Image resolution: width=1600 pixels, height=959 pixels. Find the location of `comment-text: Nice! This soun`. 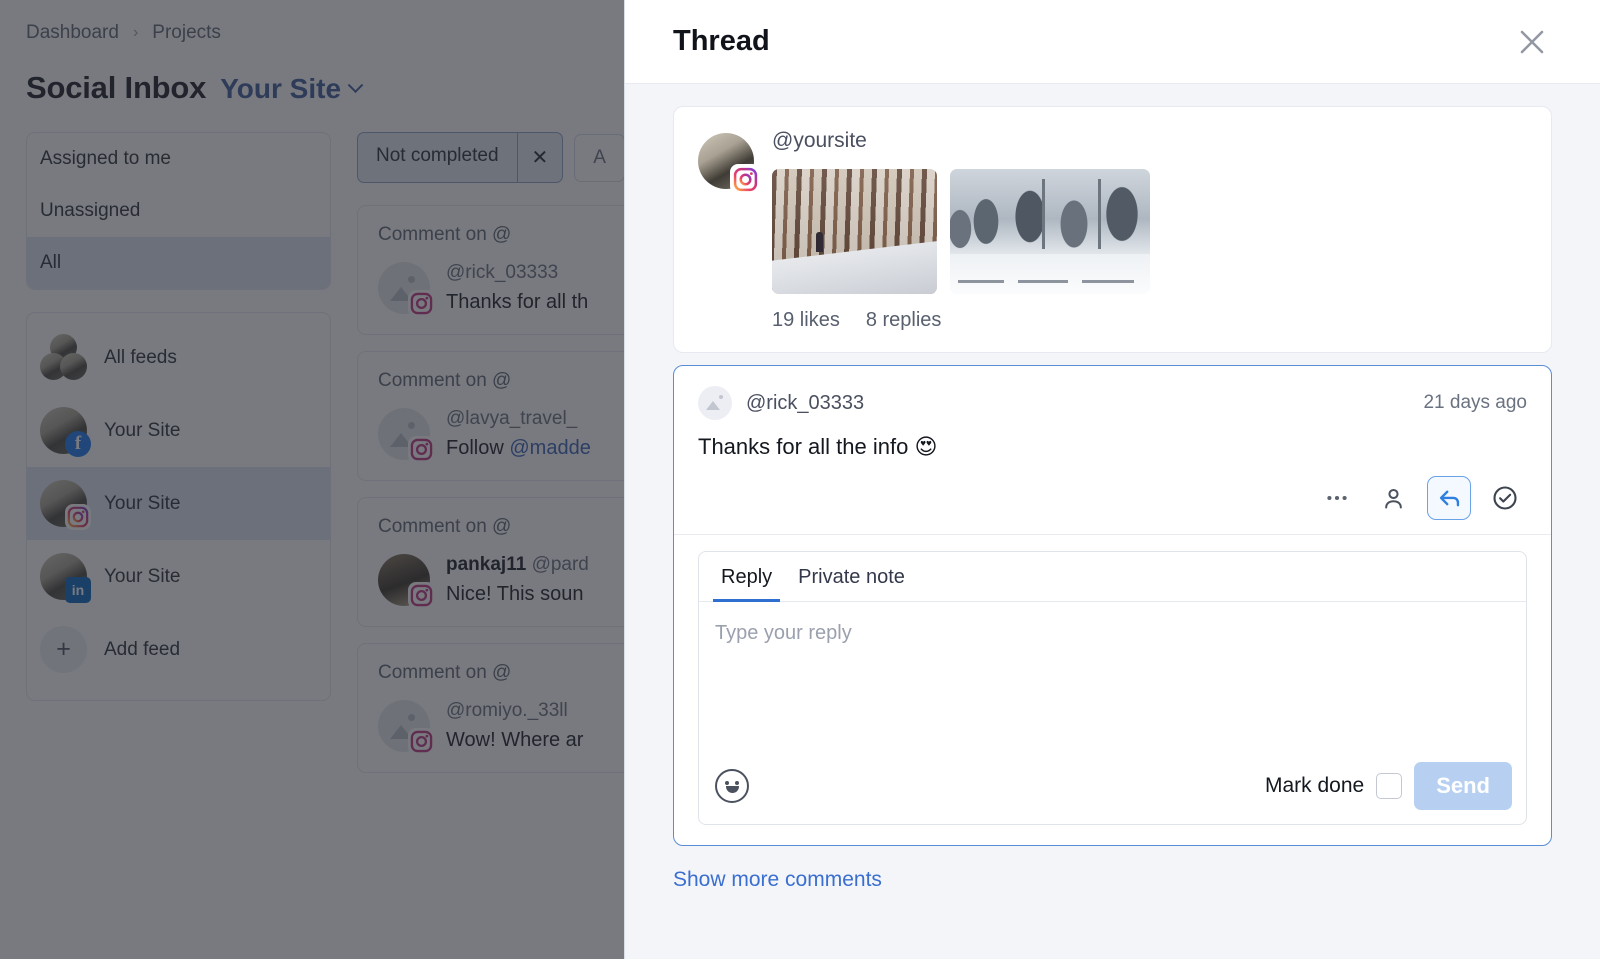

comment-text: Nice! This soun is located at coordinates (515, 594).